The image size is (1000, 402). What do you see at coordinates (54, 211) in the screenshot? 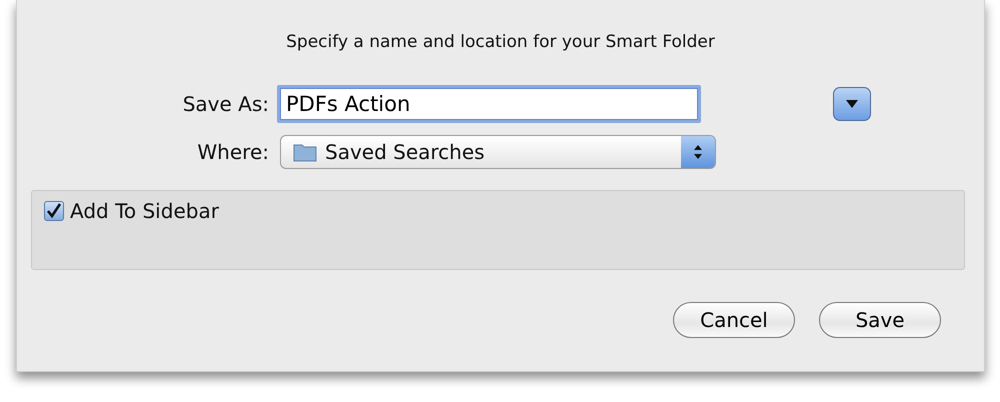
I see `checkbox` at bounding box center [54, 211].